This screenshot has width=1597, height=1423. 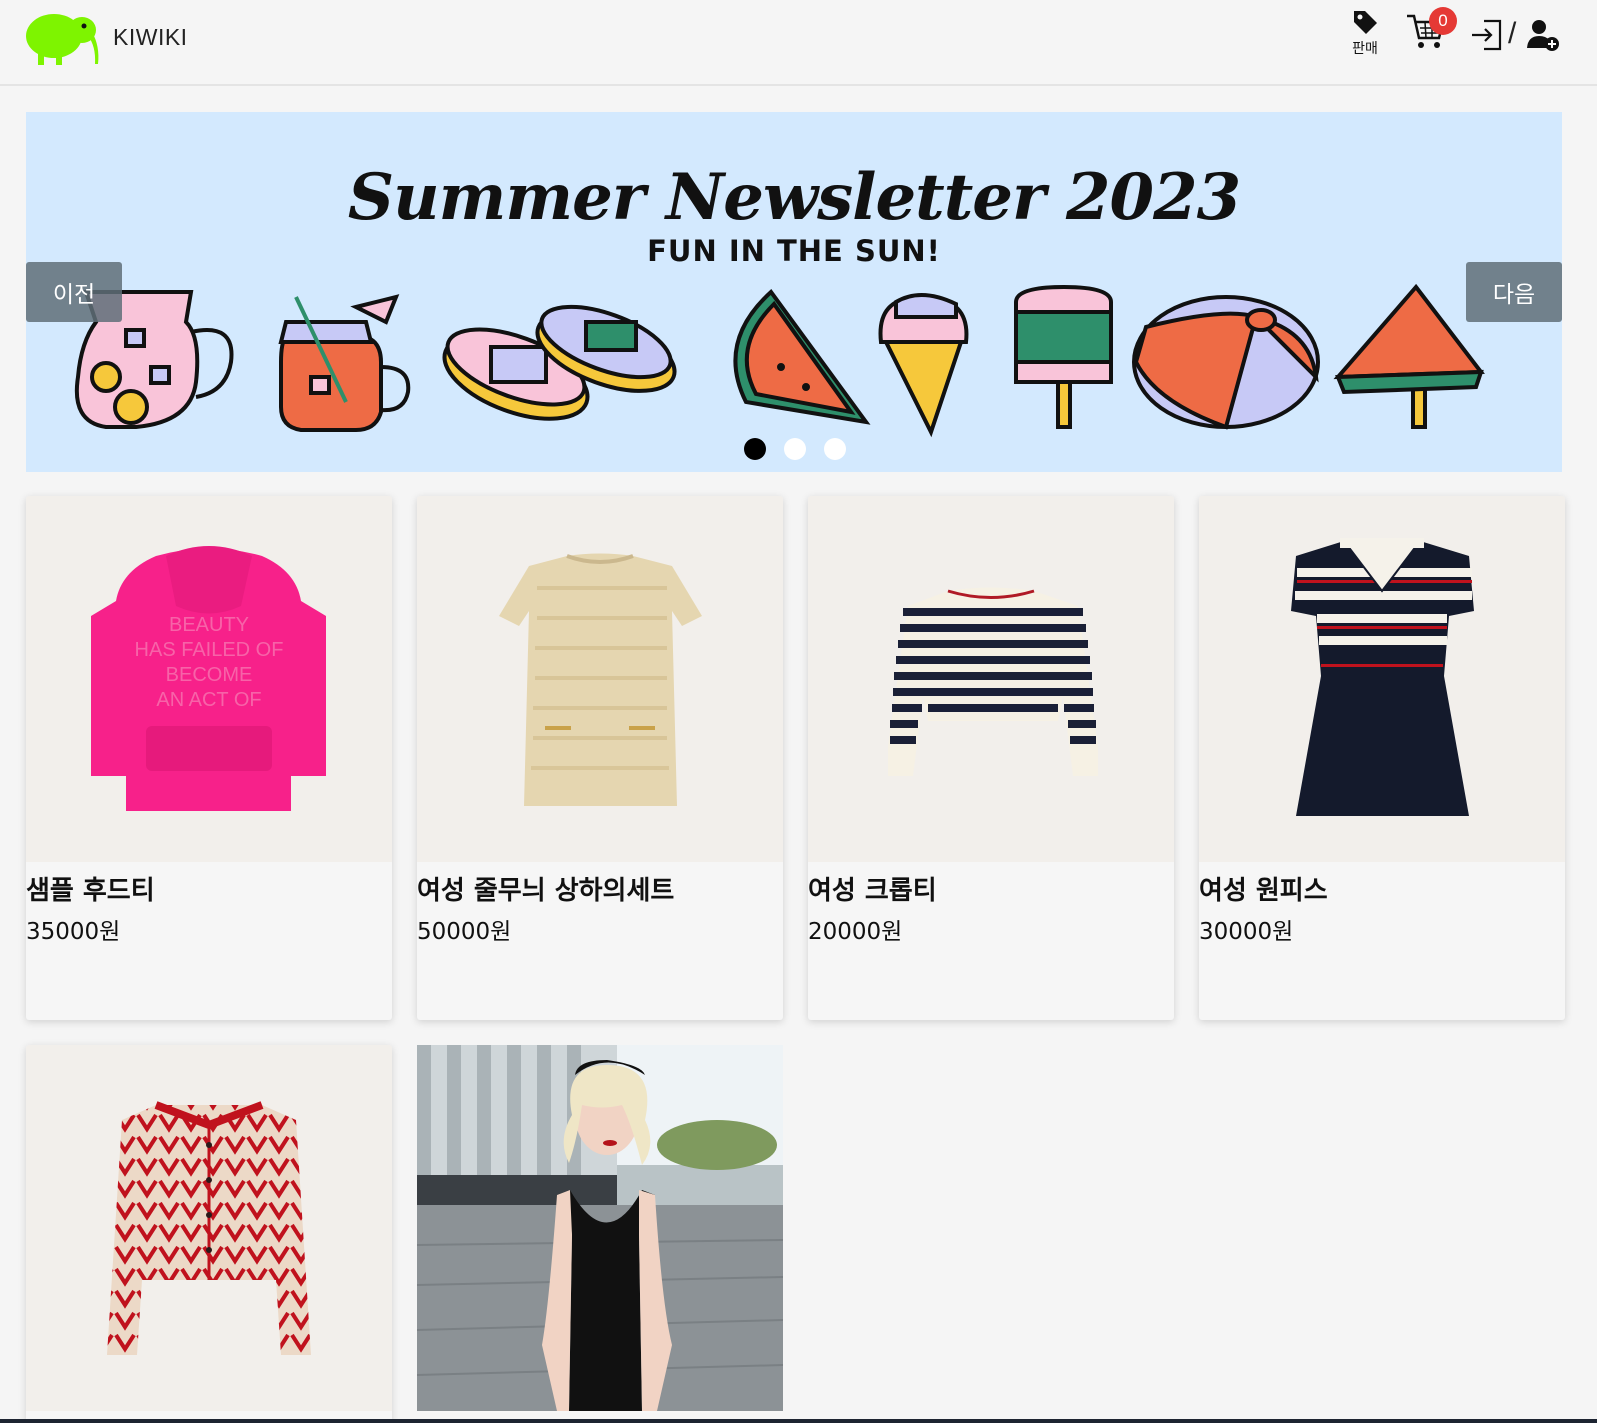 I want to click on add-user-icon, so click(x=1543, y=35).